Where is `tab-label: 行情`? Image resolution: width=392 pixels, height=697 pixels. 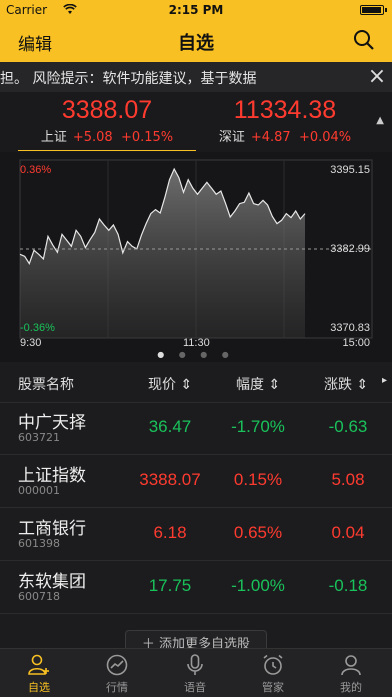 tab-label: 行情 is located at coordinates (117, 687).